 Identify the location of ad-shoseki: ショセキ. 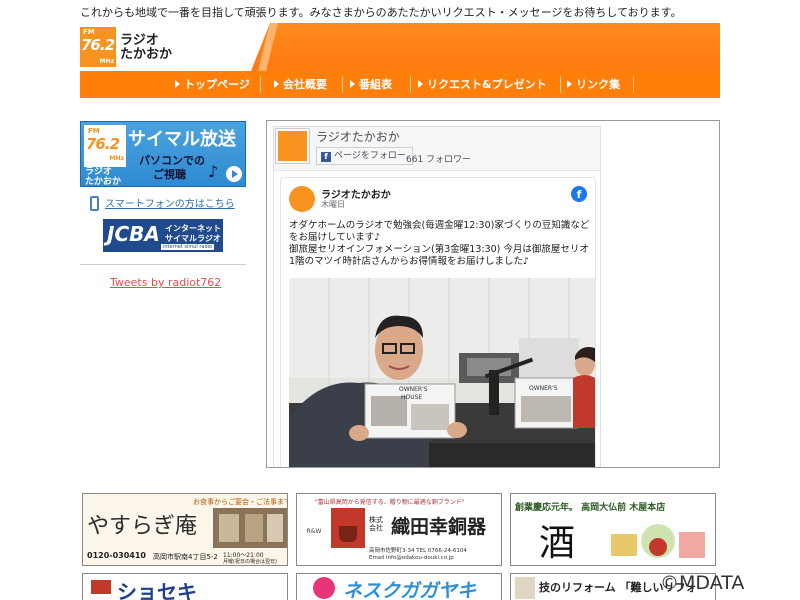
(185, 586).